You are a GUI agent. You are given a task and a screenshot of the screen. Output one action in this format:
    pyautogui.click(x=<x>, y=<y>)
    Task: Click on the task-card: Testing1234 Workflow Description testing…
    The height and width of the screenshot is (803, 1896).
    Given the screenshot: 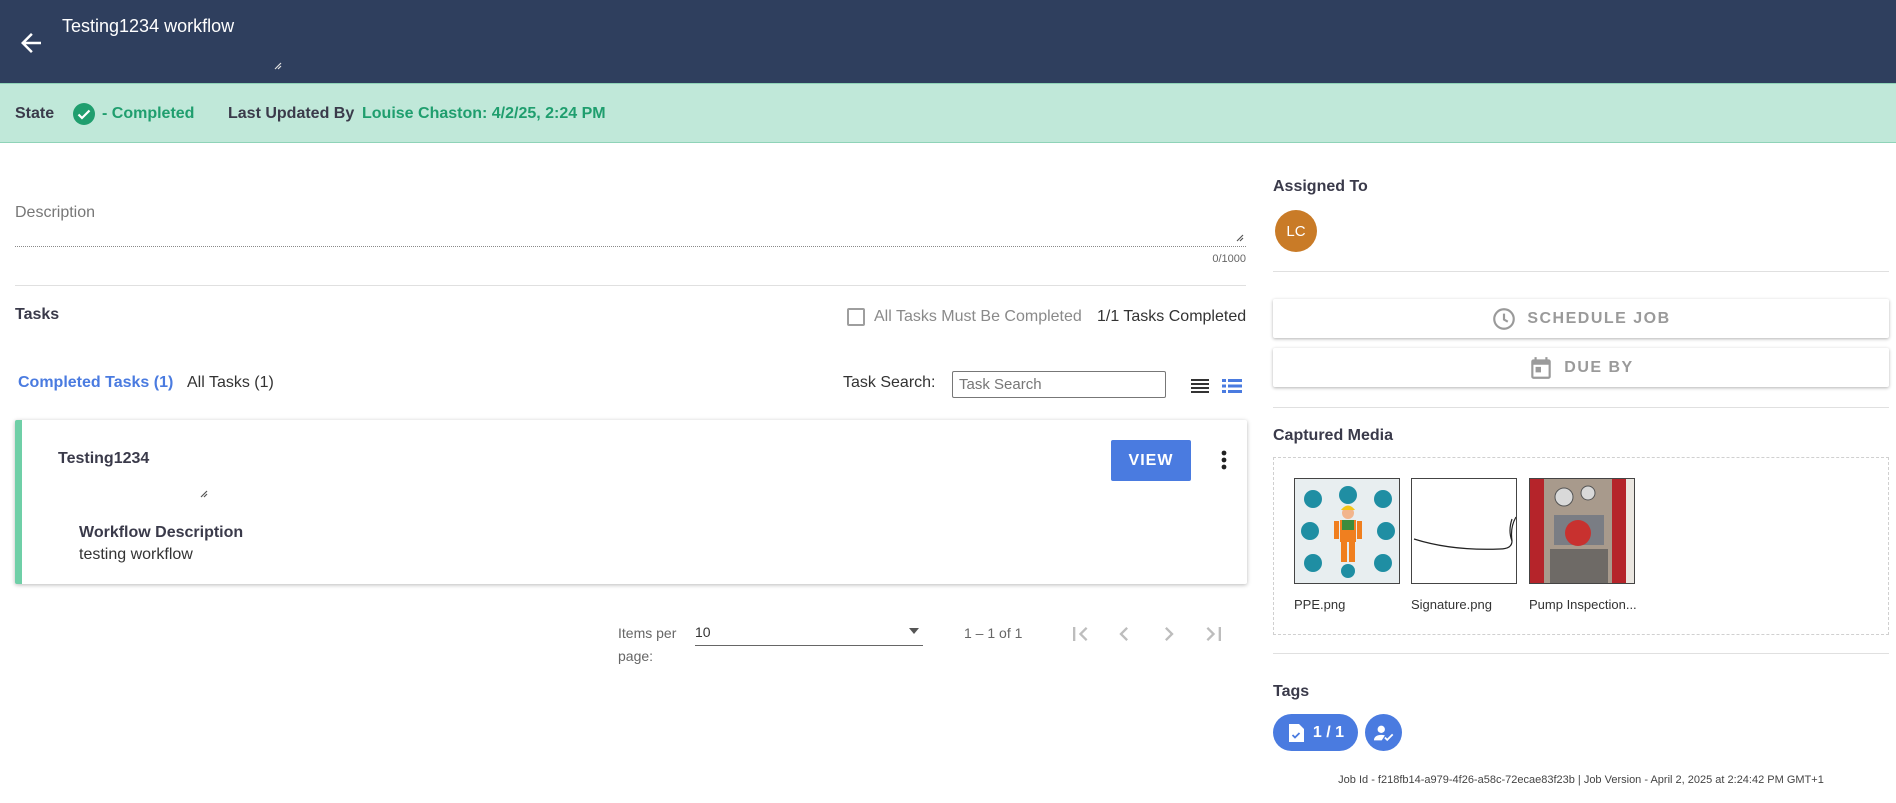 What is the action you would take?
    pyautogui.click(x=631, y=502)
    